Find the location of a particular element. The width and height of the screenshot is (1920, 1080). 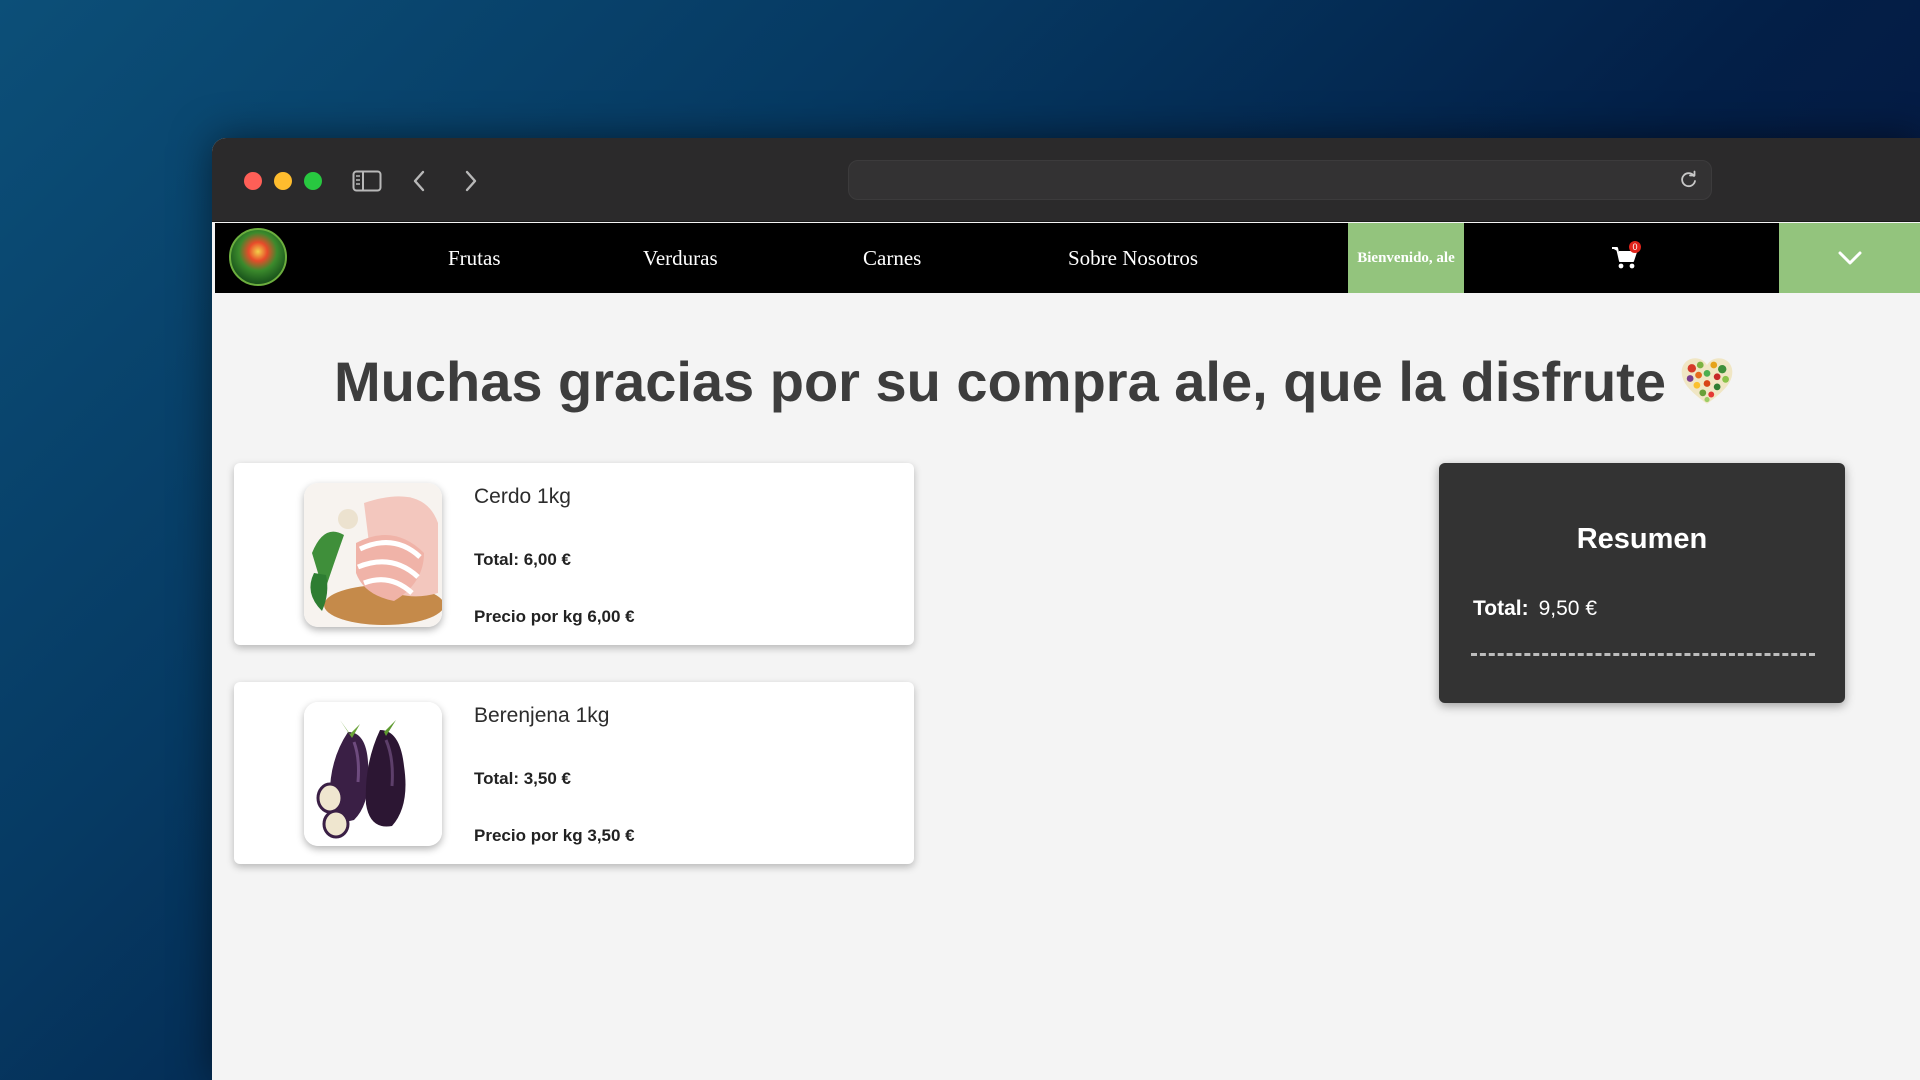

back-arrow-icon is located at coordinates (419, 181).